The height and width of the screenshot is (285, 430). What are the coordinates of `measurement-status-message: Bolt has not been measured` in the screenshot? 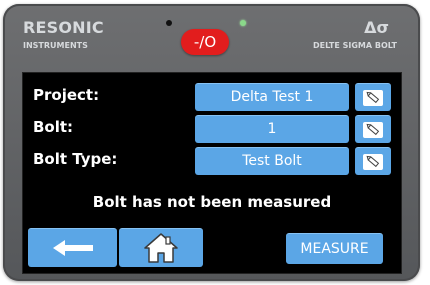 It's located at (212, 202).